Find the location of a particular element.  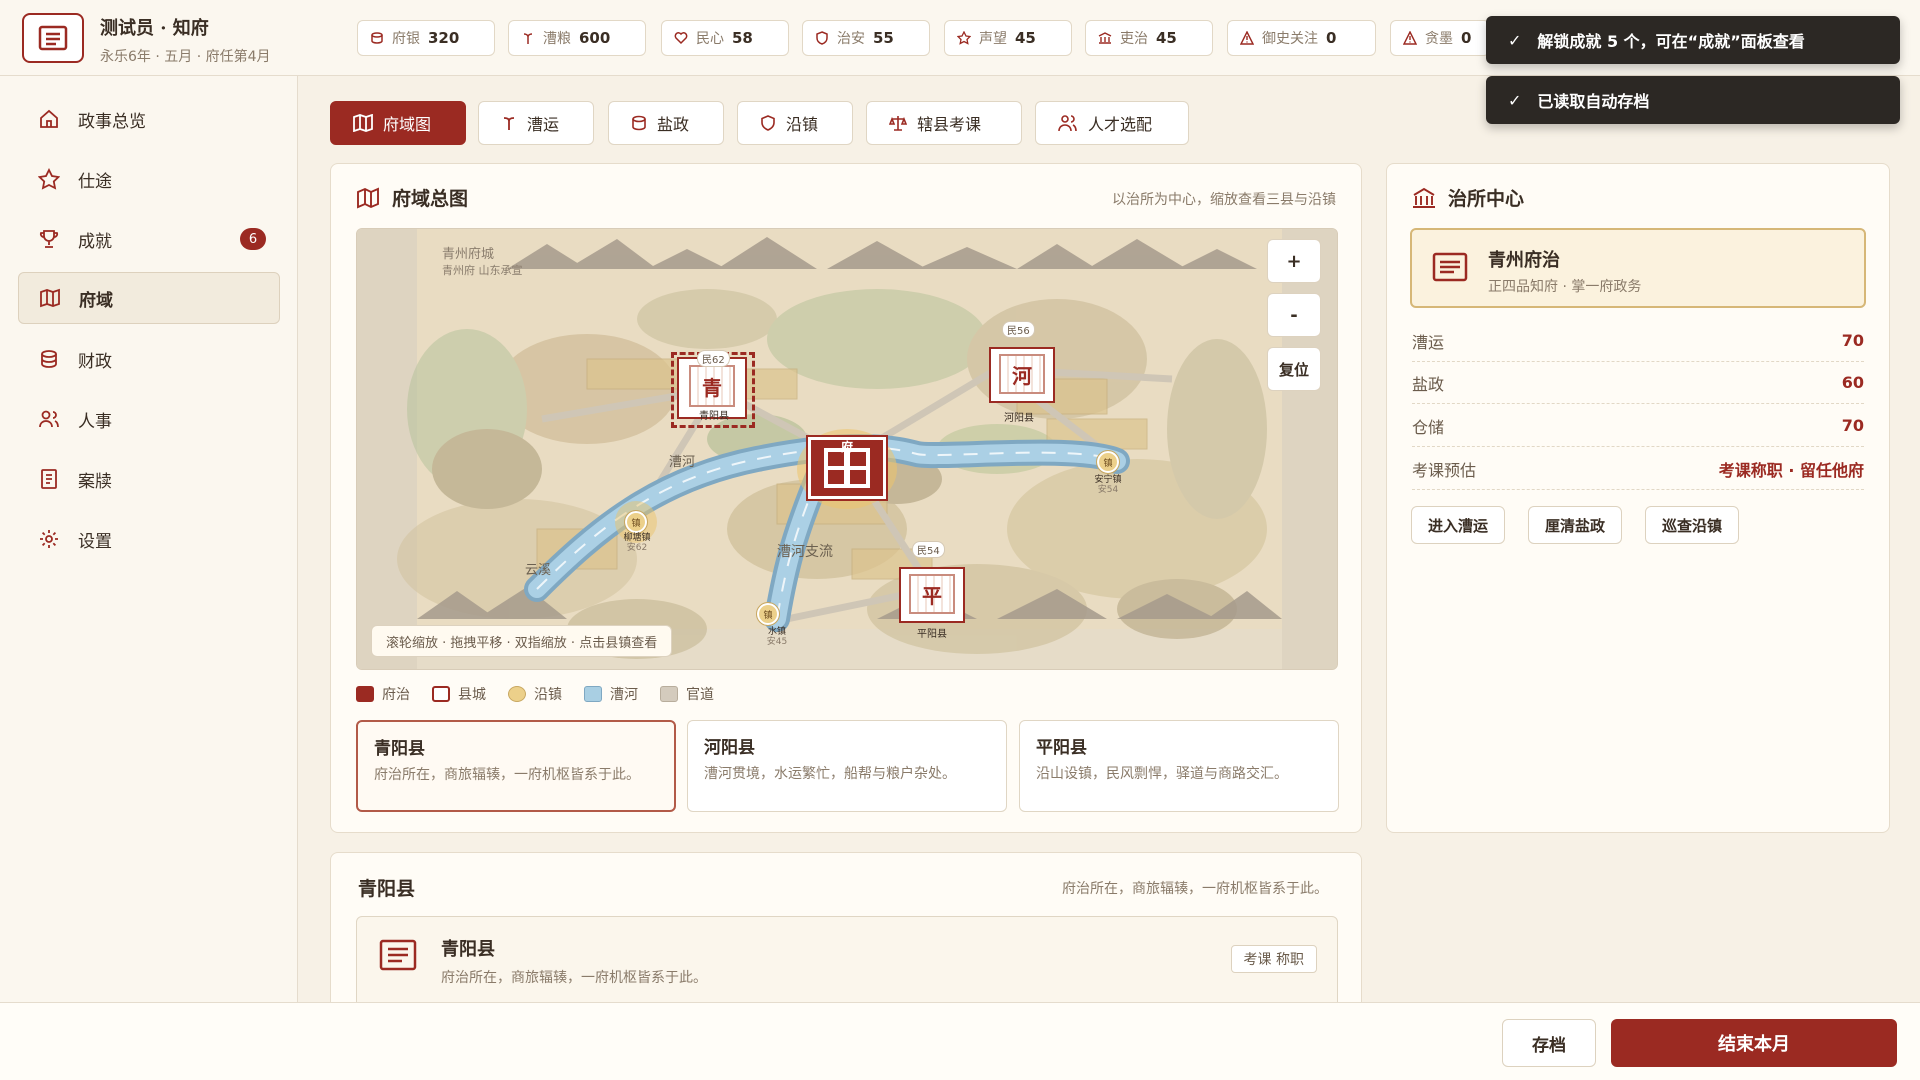

warning-icon is located at coordinates (1247, 38).